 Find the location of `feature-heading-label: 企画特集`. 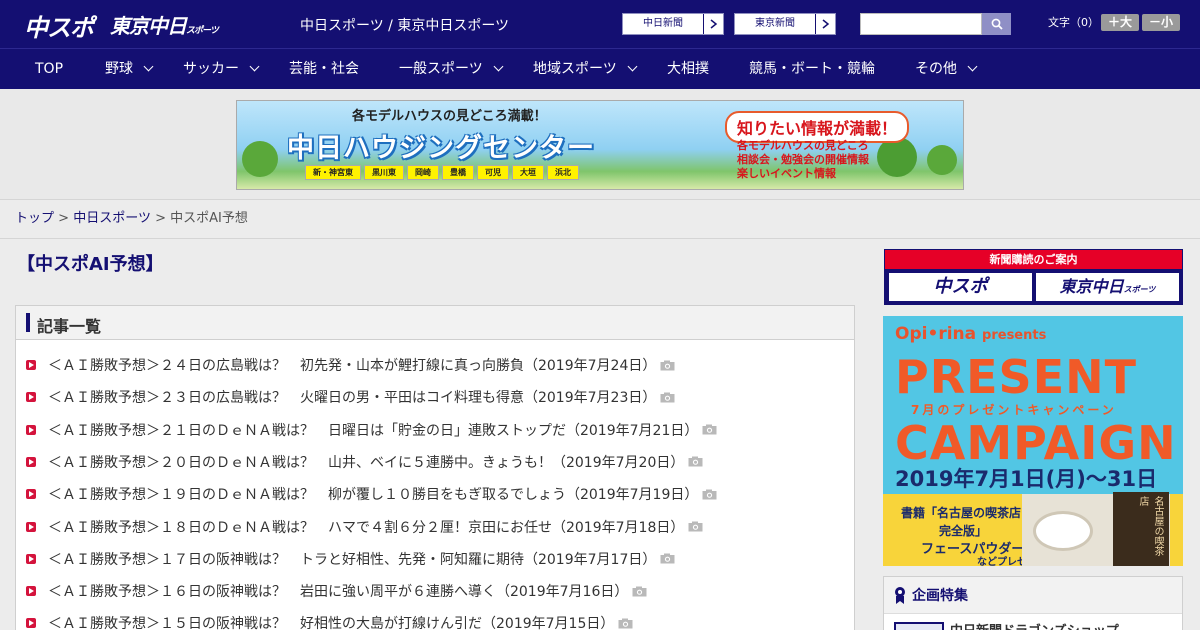

feature-heading-label: 企画特集 is located at coordinates (940, 596).